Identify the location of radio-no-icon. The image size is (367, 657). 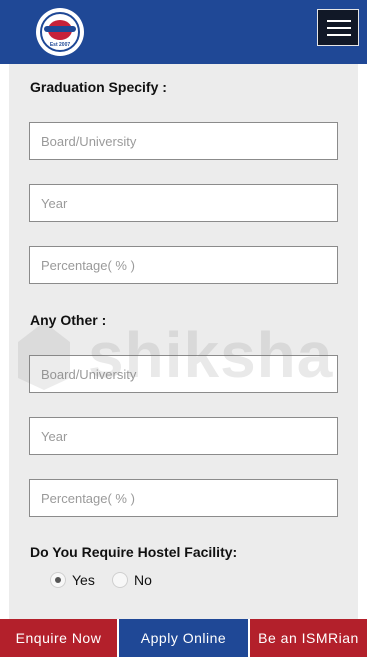
(120, 580).